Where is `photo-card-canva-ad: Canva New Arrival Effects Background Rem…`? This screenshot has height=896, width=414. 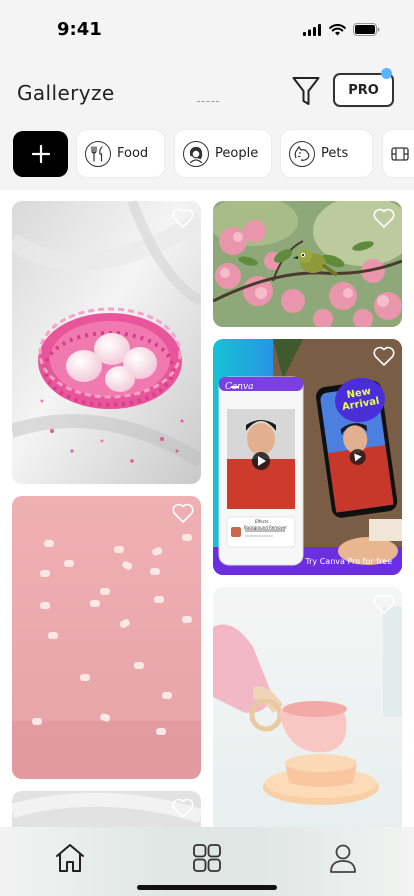 photo-card-canva-ad: Canva New Arrival Effects Background Rem… is located at coordinates (307, 457).